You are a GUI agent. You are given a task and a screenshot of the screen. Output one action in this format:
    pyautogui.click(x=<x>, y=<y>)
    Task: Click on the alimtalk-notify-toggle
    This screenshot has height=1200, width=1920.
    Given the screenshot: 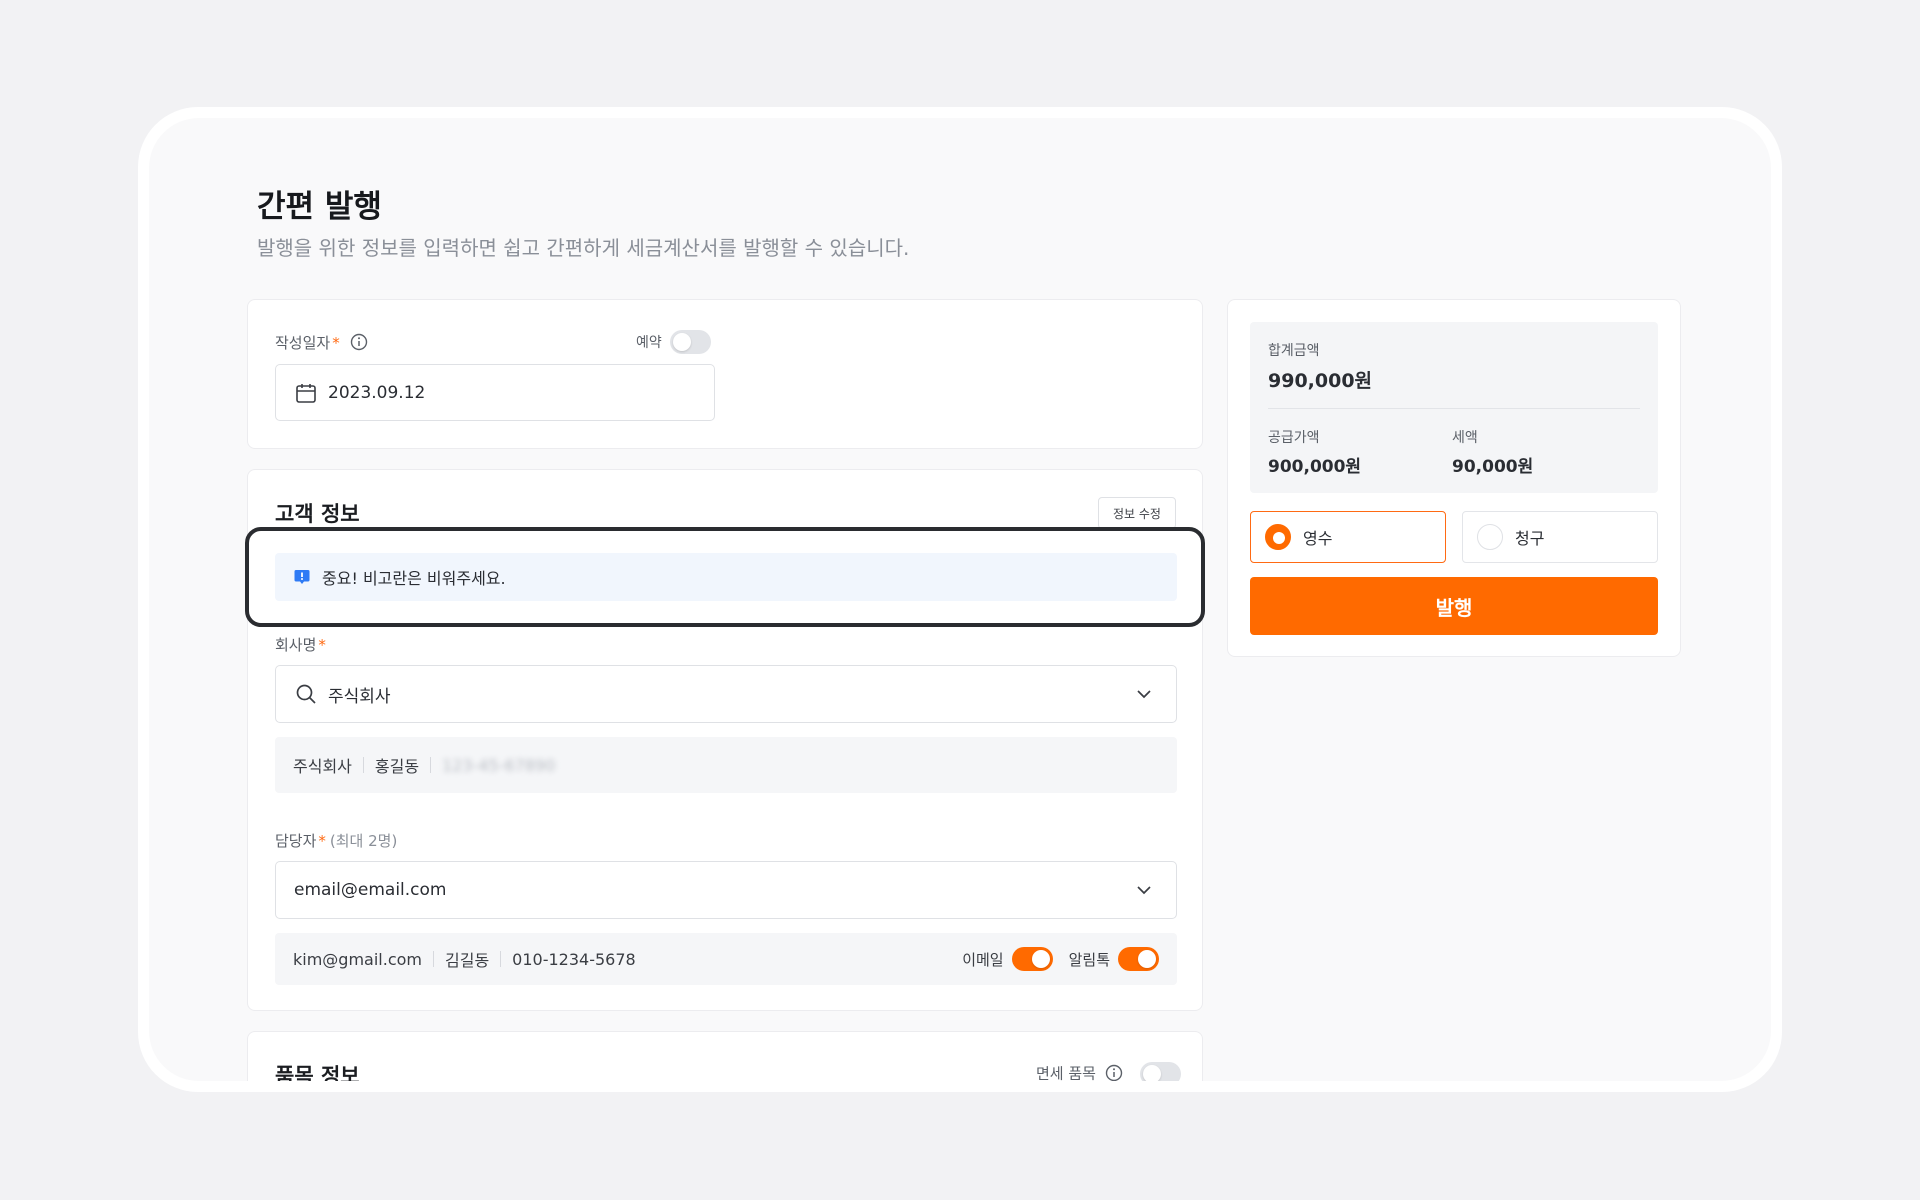 What is the action you would take?
    pyautogui.click(x=1138, y=959)
    